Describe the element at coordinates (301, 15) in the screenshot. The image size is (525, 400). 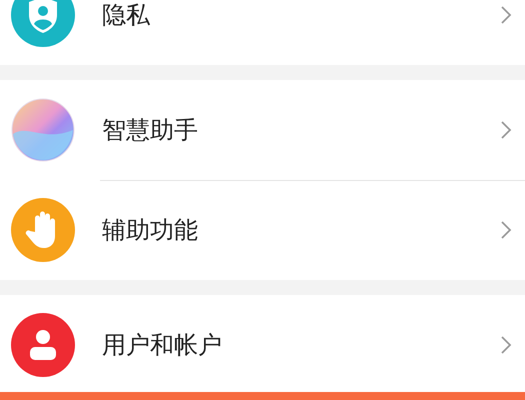
I see `setting-label: 隐私` at that location.